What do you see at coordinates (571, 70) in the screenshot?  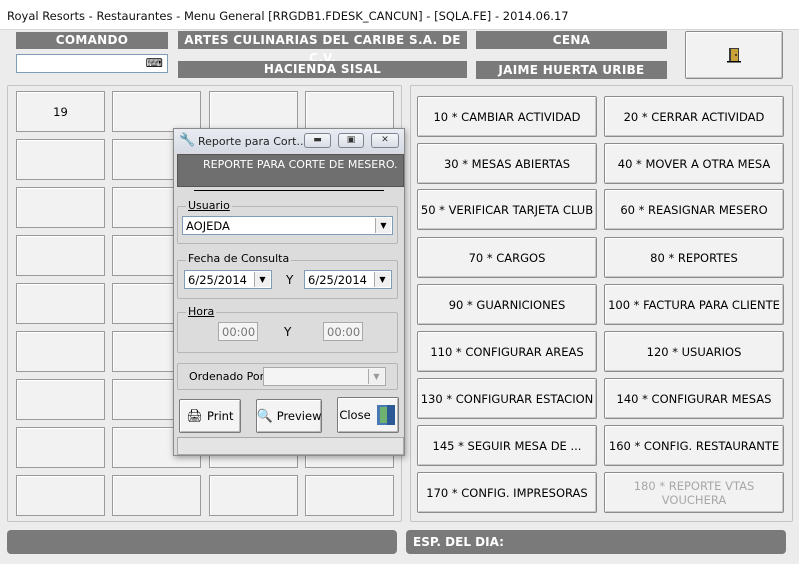 I see `user-name: JAIME HUERTA URIBE` at bounding box center [571, 70].